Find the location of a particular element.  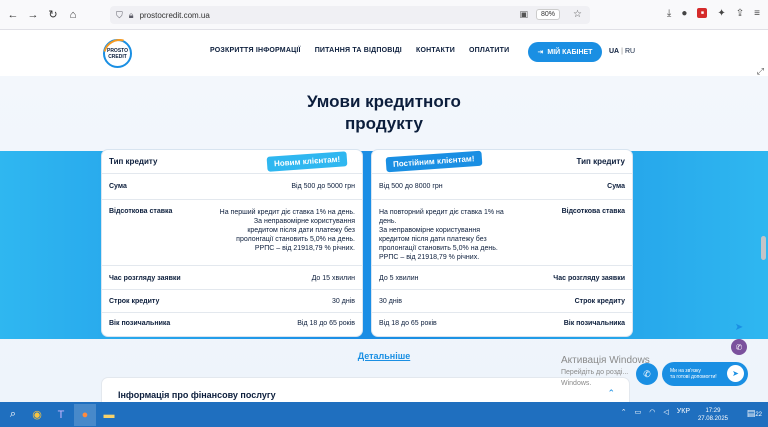

input-language: УКР is located at coordinates (683, 412).